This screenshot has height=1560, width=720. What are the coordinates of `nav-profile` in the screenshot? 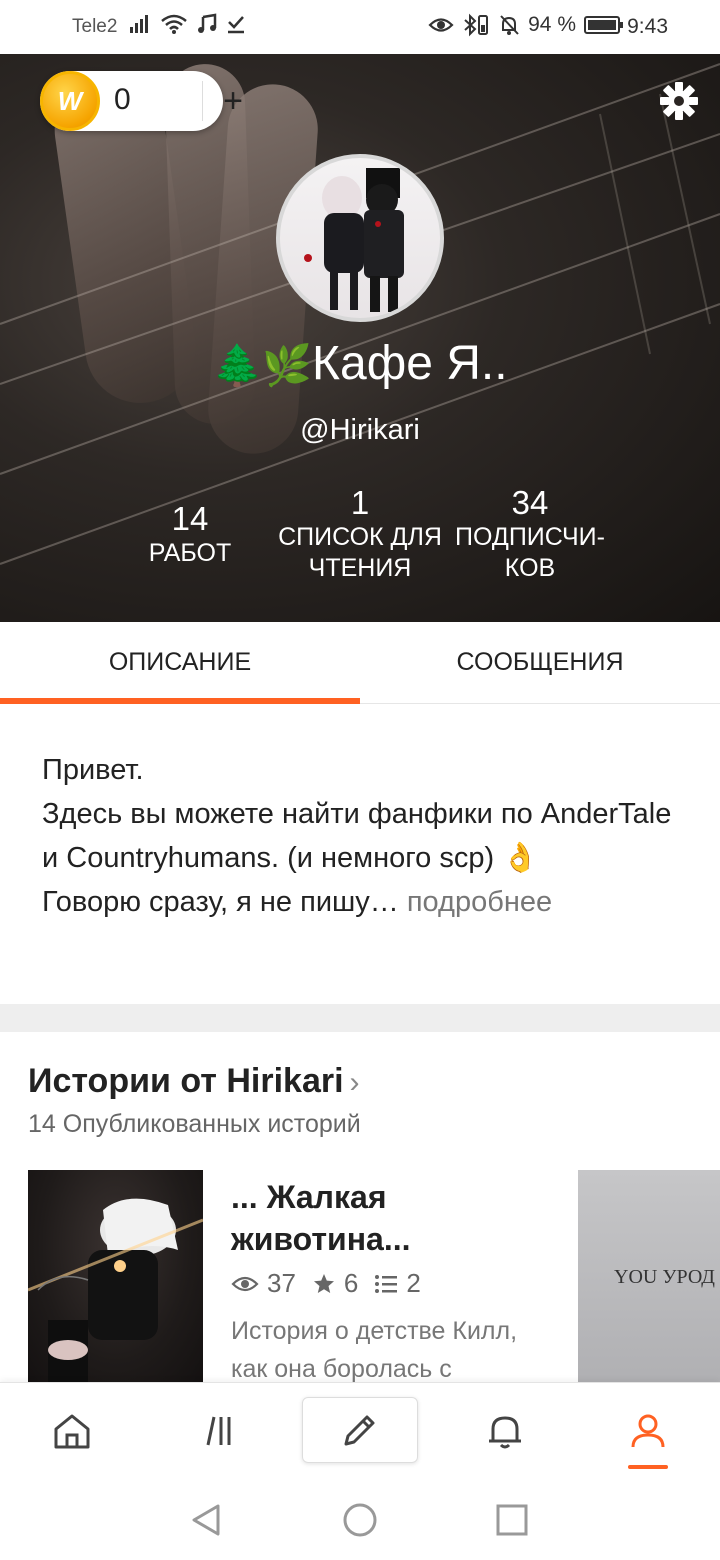 It's located at (648, 1431).